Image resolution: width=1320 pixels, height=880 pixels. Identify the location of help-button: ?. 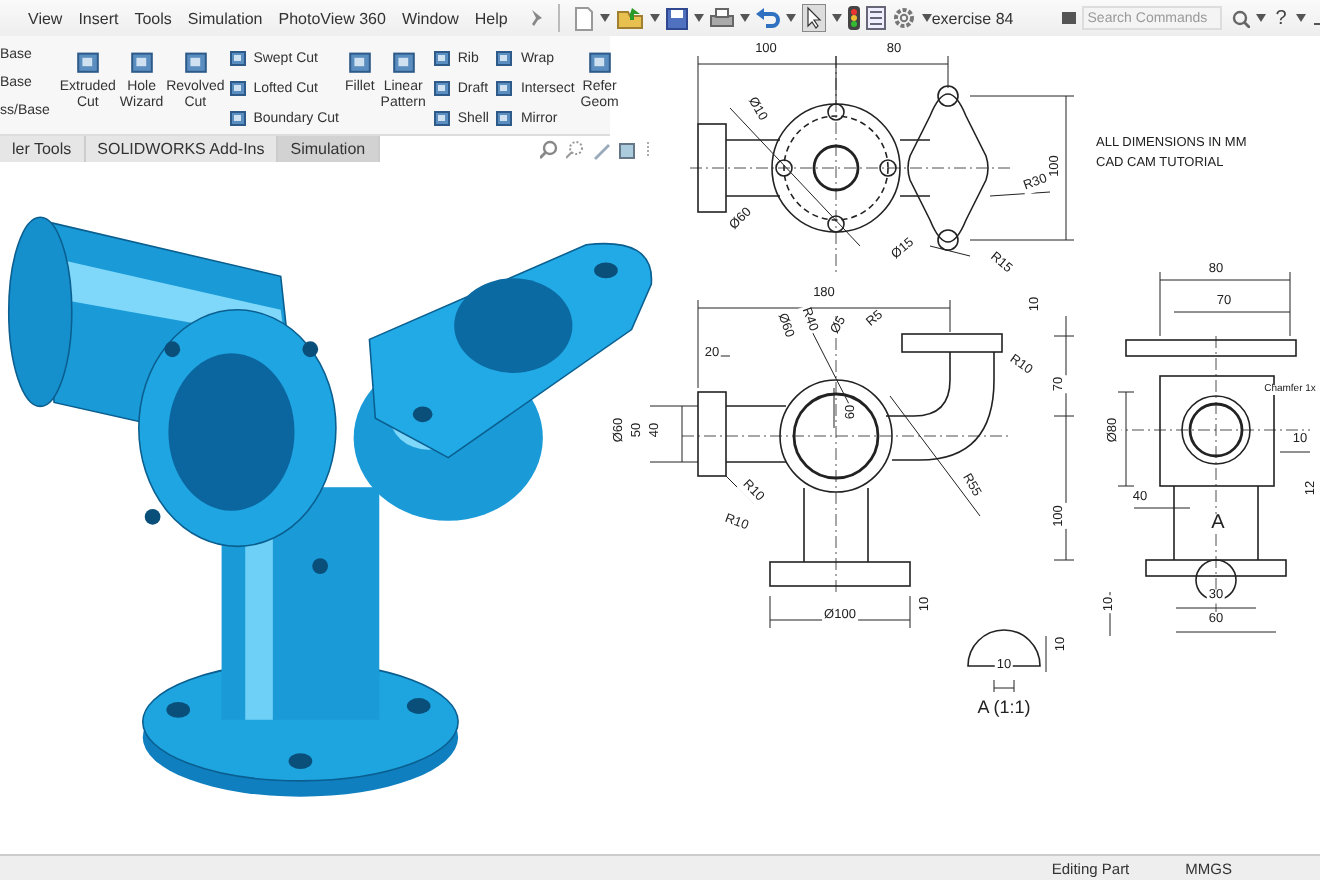
(1281, 18).